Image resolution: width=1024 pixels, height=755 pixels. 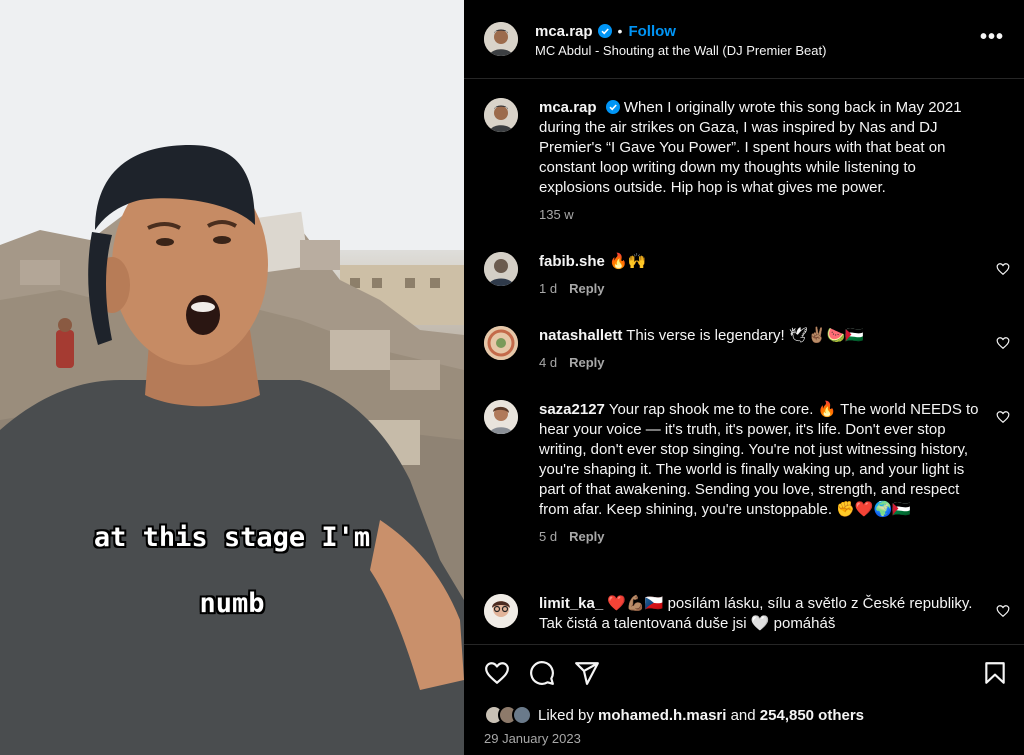 I want to click on caption-age: 135 w, so click(x=556, y=214).